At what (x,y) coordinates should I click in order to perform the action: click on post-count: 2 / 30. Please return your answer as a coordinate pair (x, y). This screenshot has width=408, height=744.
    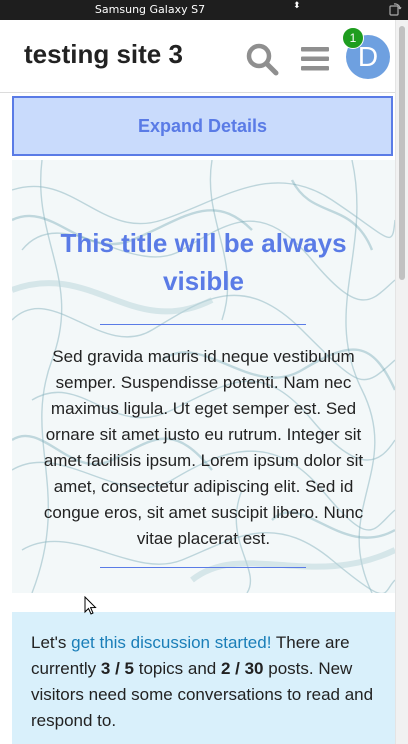
    Looking at the image, I should click on (242, 668).